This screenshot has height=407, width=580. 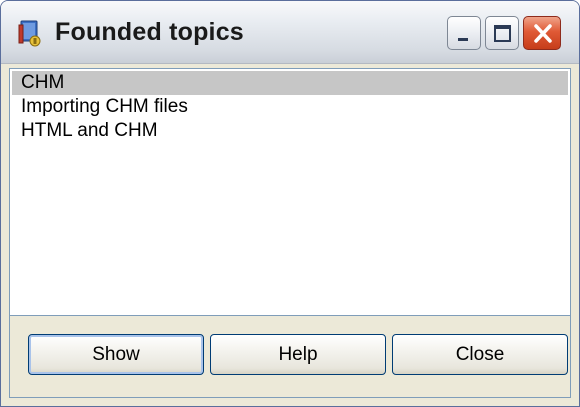 I want to click on help-book-icon, so click(x=29, y=33).